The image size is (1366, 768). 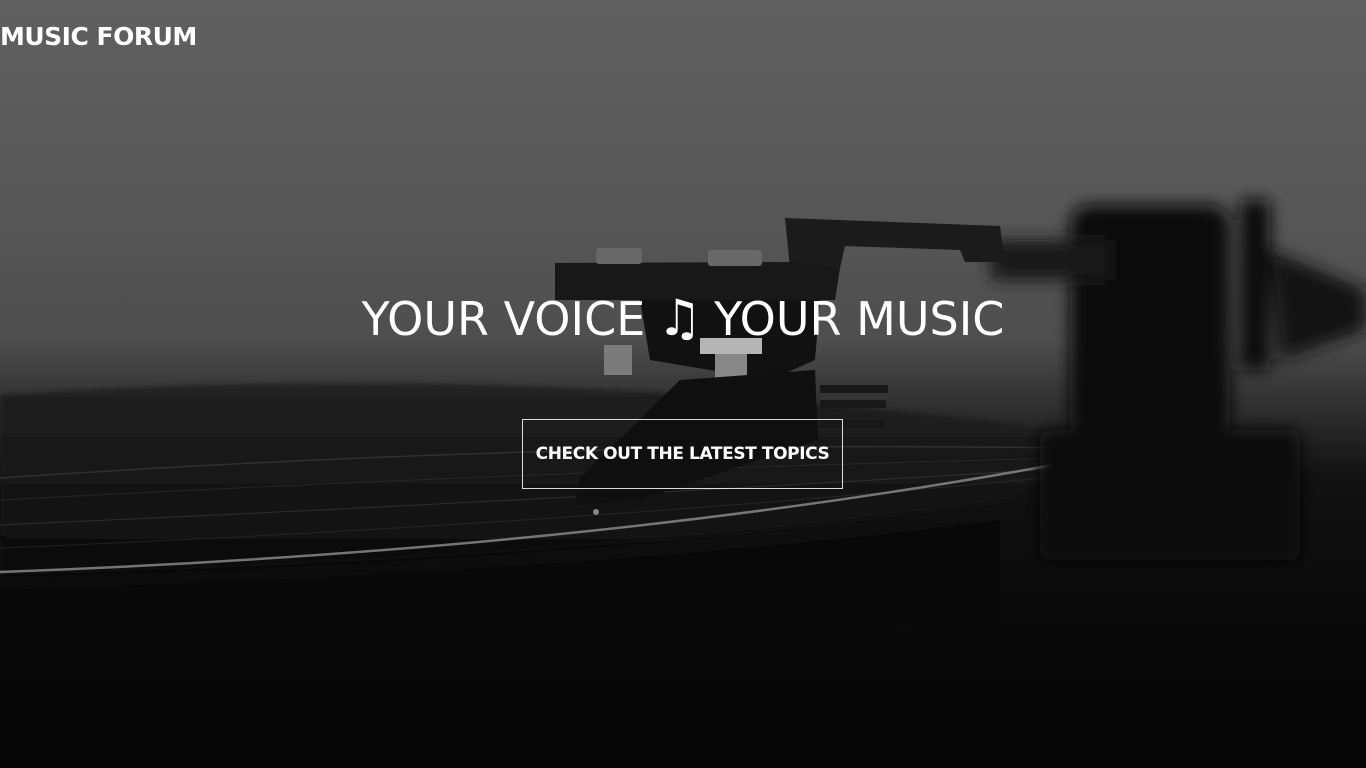 I want to click on site-logo: MUSIC FORUM, so click(x=98, y=37).